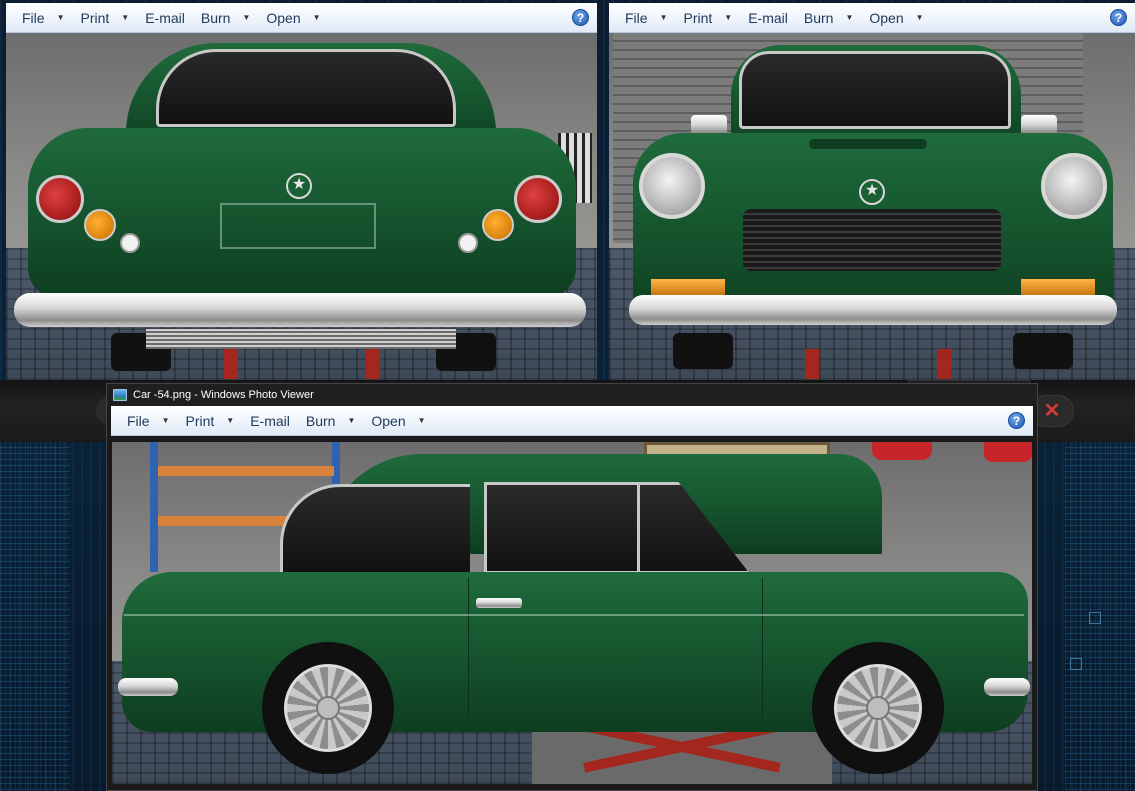  I want to click on photo-viewer-app-icon, so click(120, 395).